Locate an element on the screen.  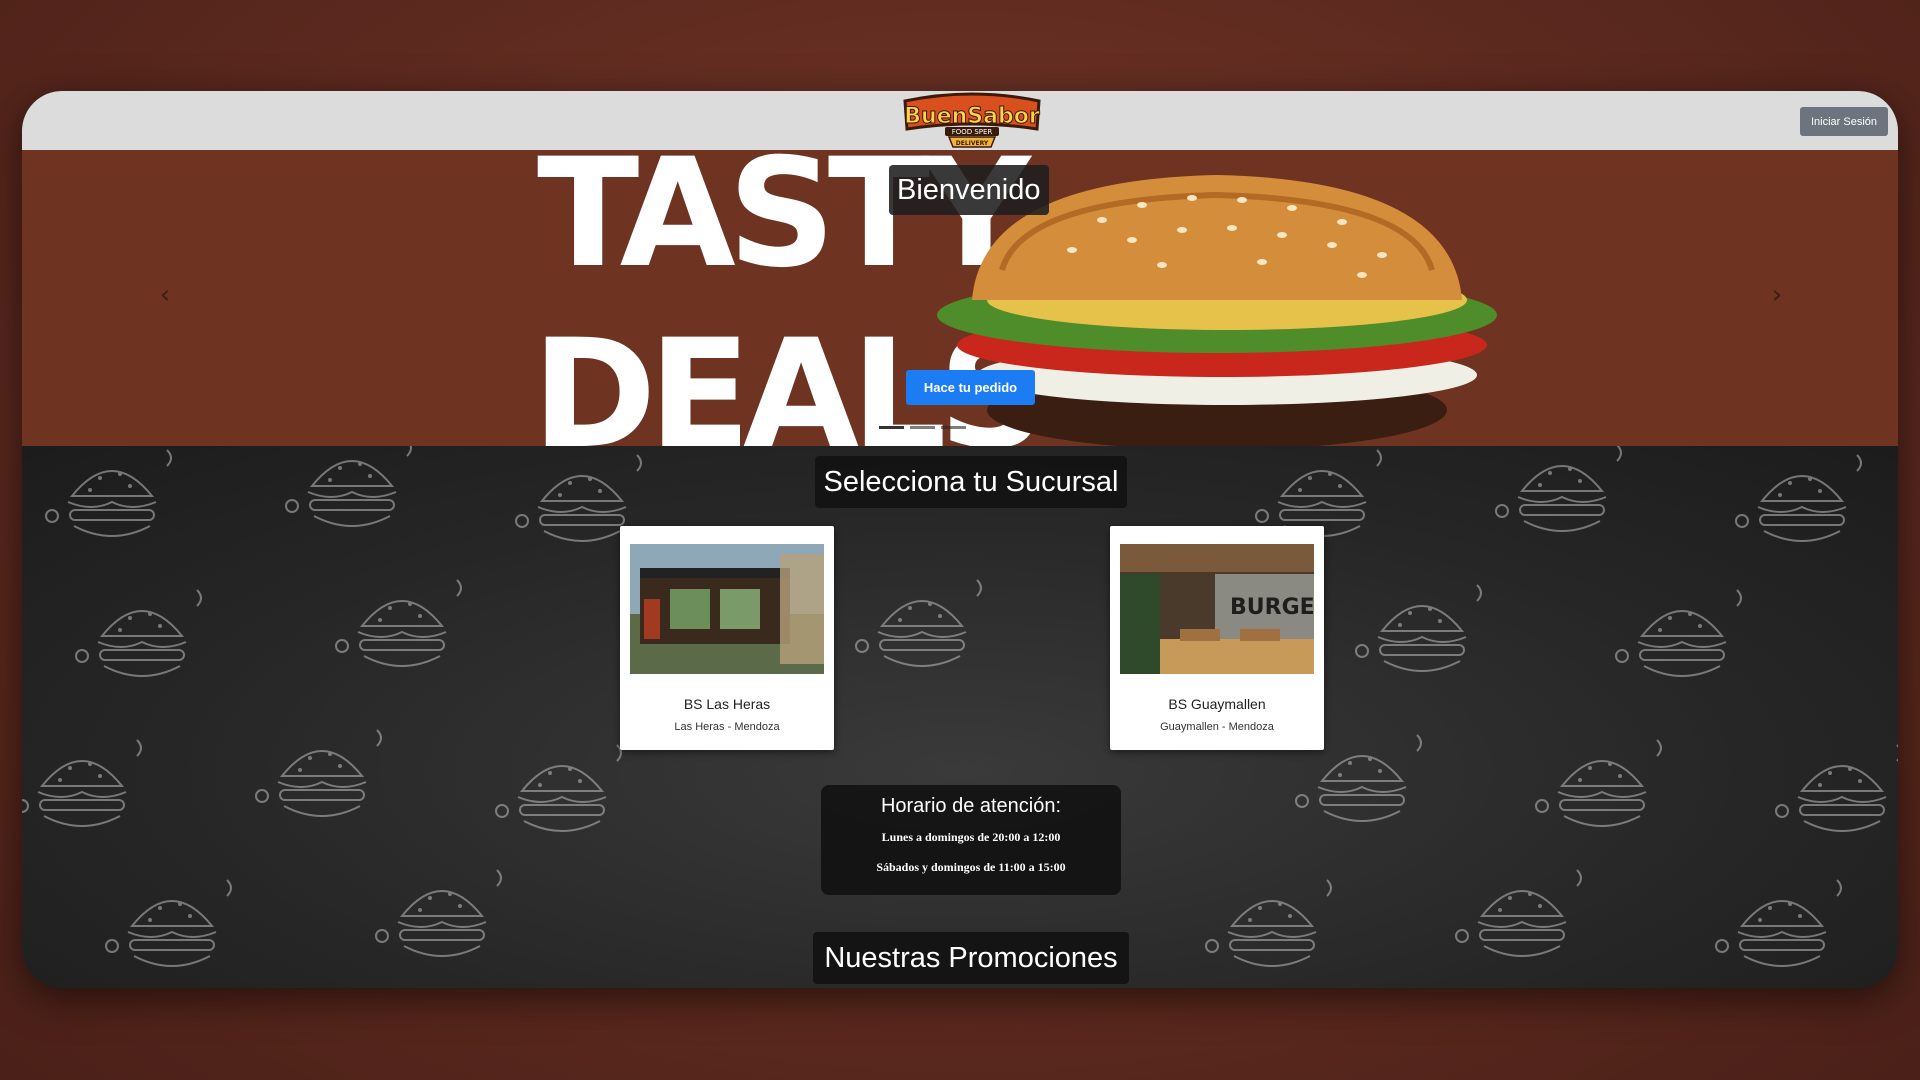
order-button: Hace tu pedido is located at coordinates (970, 387).